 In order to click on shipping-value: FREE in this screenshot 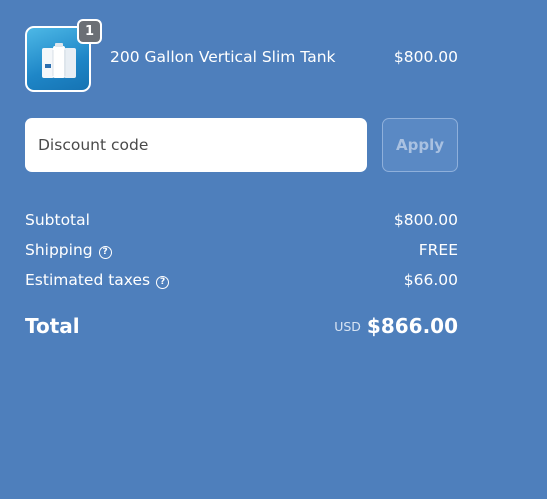, I will do `click(438, 250)`.